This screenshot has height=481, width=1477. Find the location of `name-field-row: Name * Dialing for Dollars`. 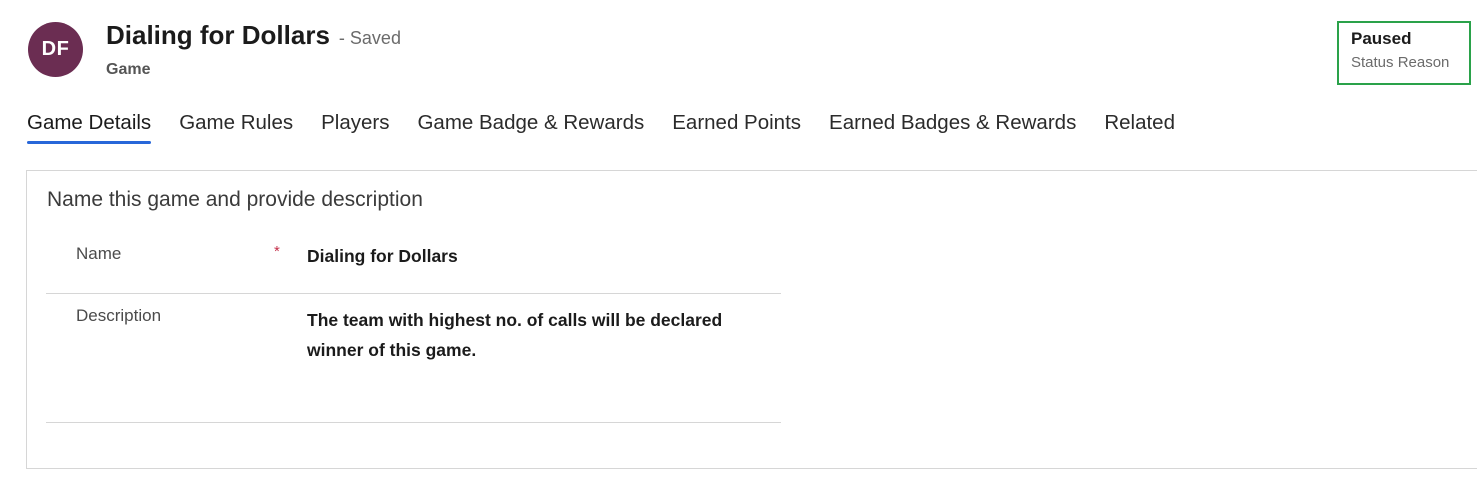

name-field-row: Name * Dialing for Dollars is located at coordinates (413, 263).